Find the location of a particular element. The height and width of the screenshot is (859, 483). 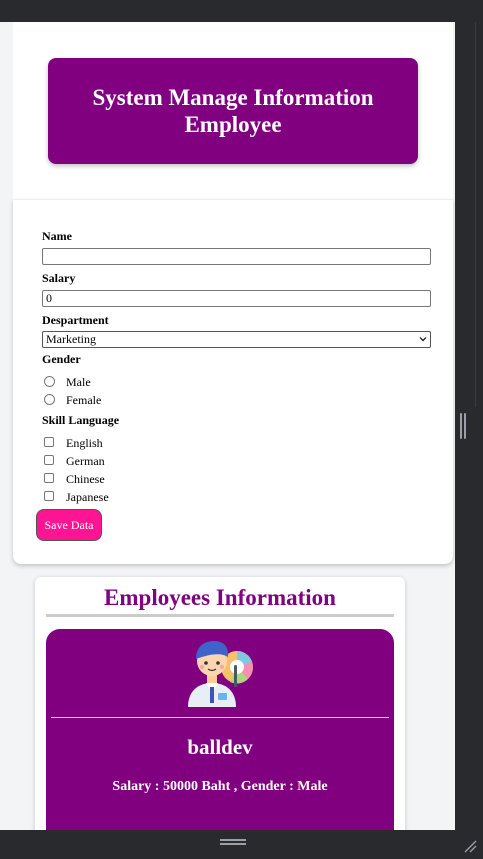

gender-label: Gender is located at coordinates (61, 359).